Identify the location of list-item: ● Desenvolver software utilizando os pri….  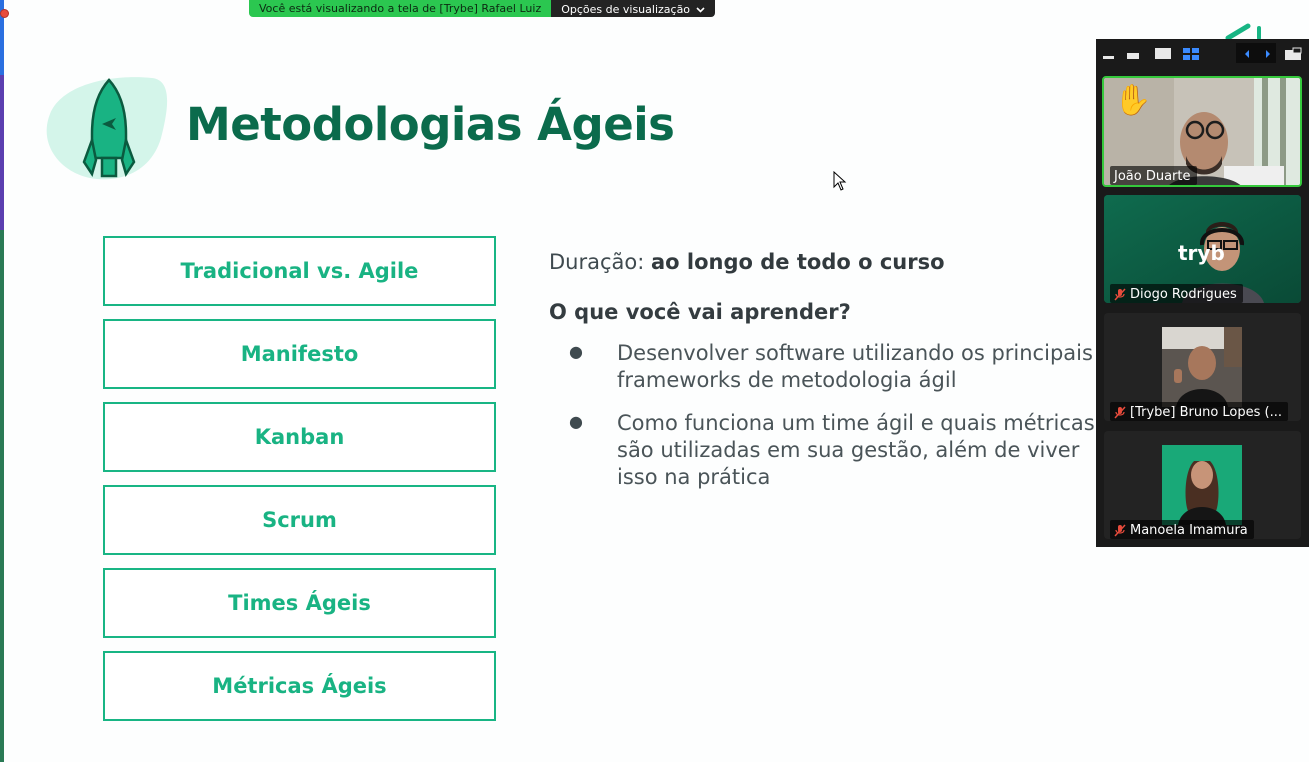
(829, 367).